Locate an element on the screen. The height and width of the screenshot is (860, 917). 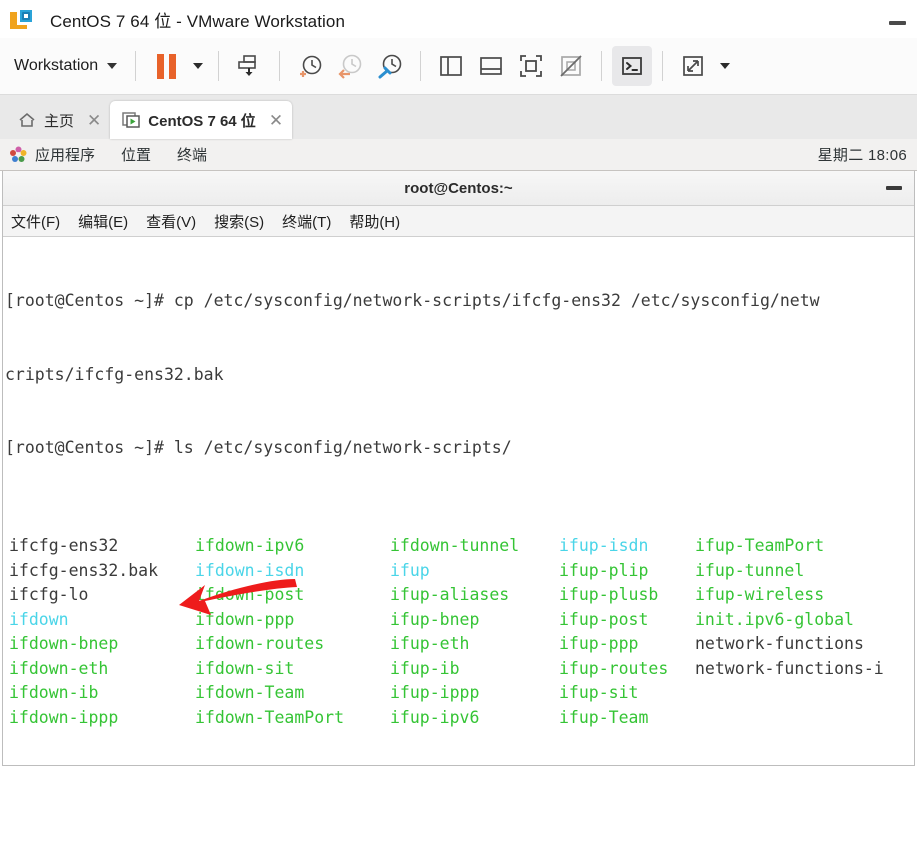
stretch-dropdown-button is located at coordinates (724, 66).